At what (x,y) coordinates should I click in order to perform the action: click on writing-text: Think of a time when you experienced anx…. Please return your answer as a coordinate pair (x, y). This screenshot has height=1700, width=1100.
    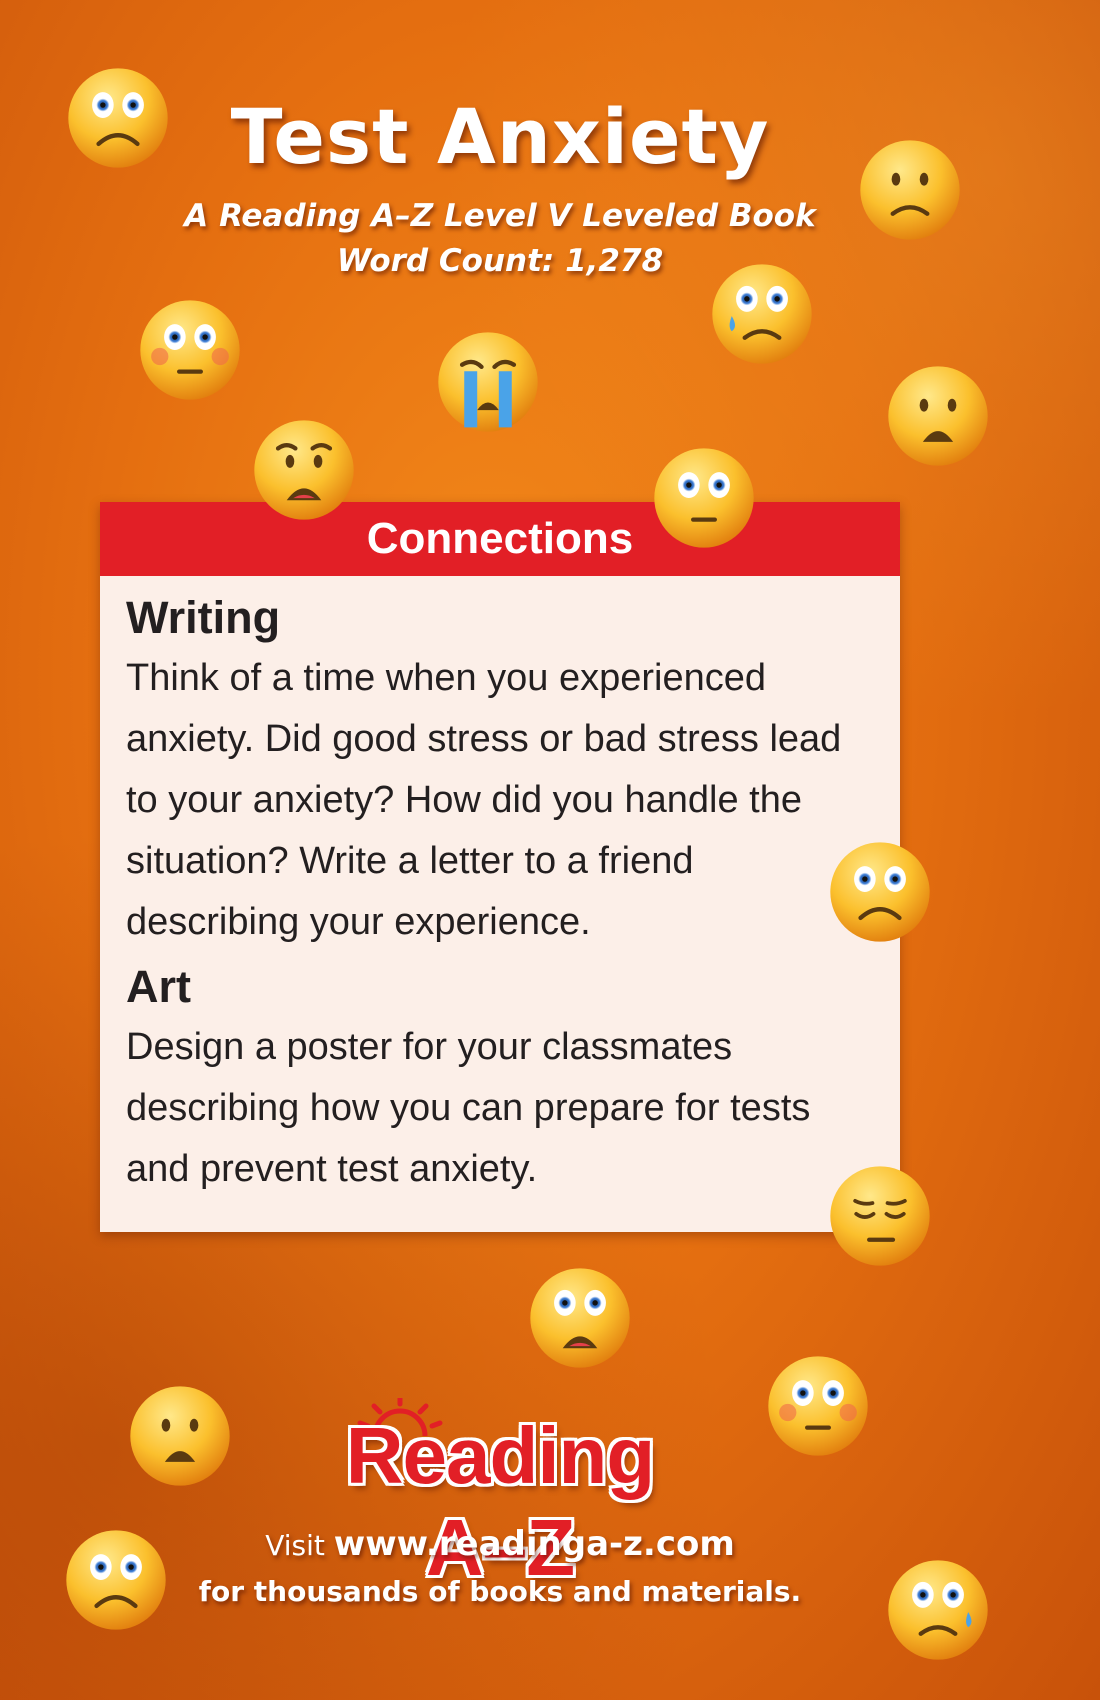
    Looking at the image, I should click on (484, 800).